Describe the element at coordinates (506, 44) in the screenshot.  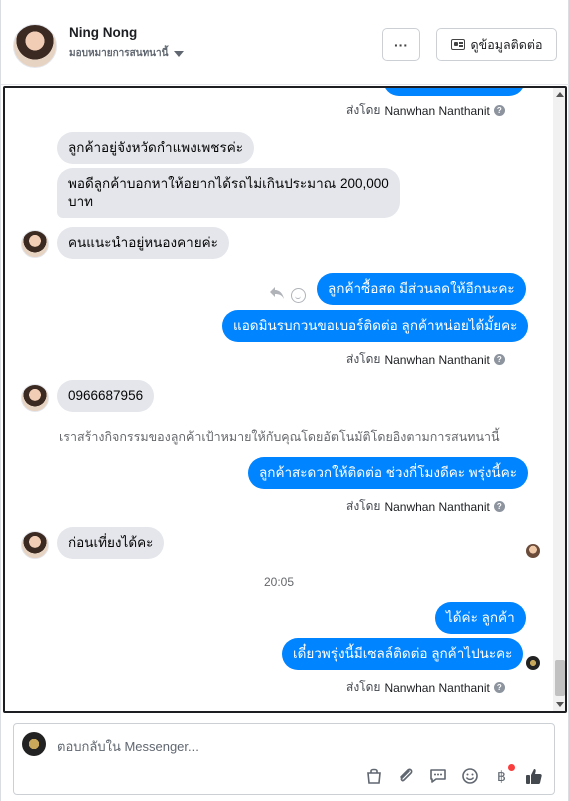
I see `view-contact-info-label: ดูข้อมูลติดต่อ` at that location.